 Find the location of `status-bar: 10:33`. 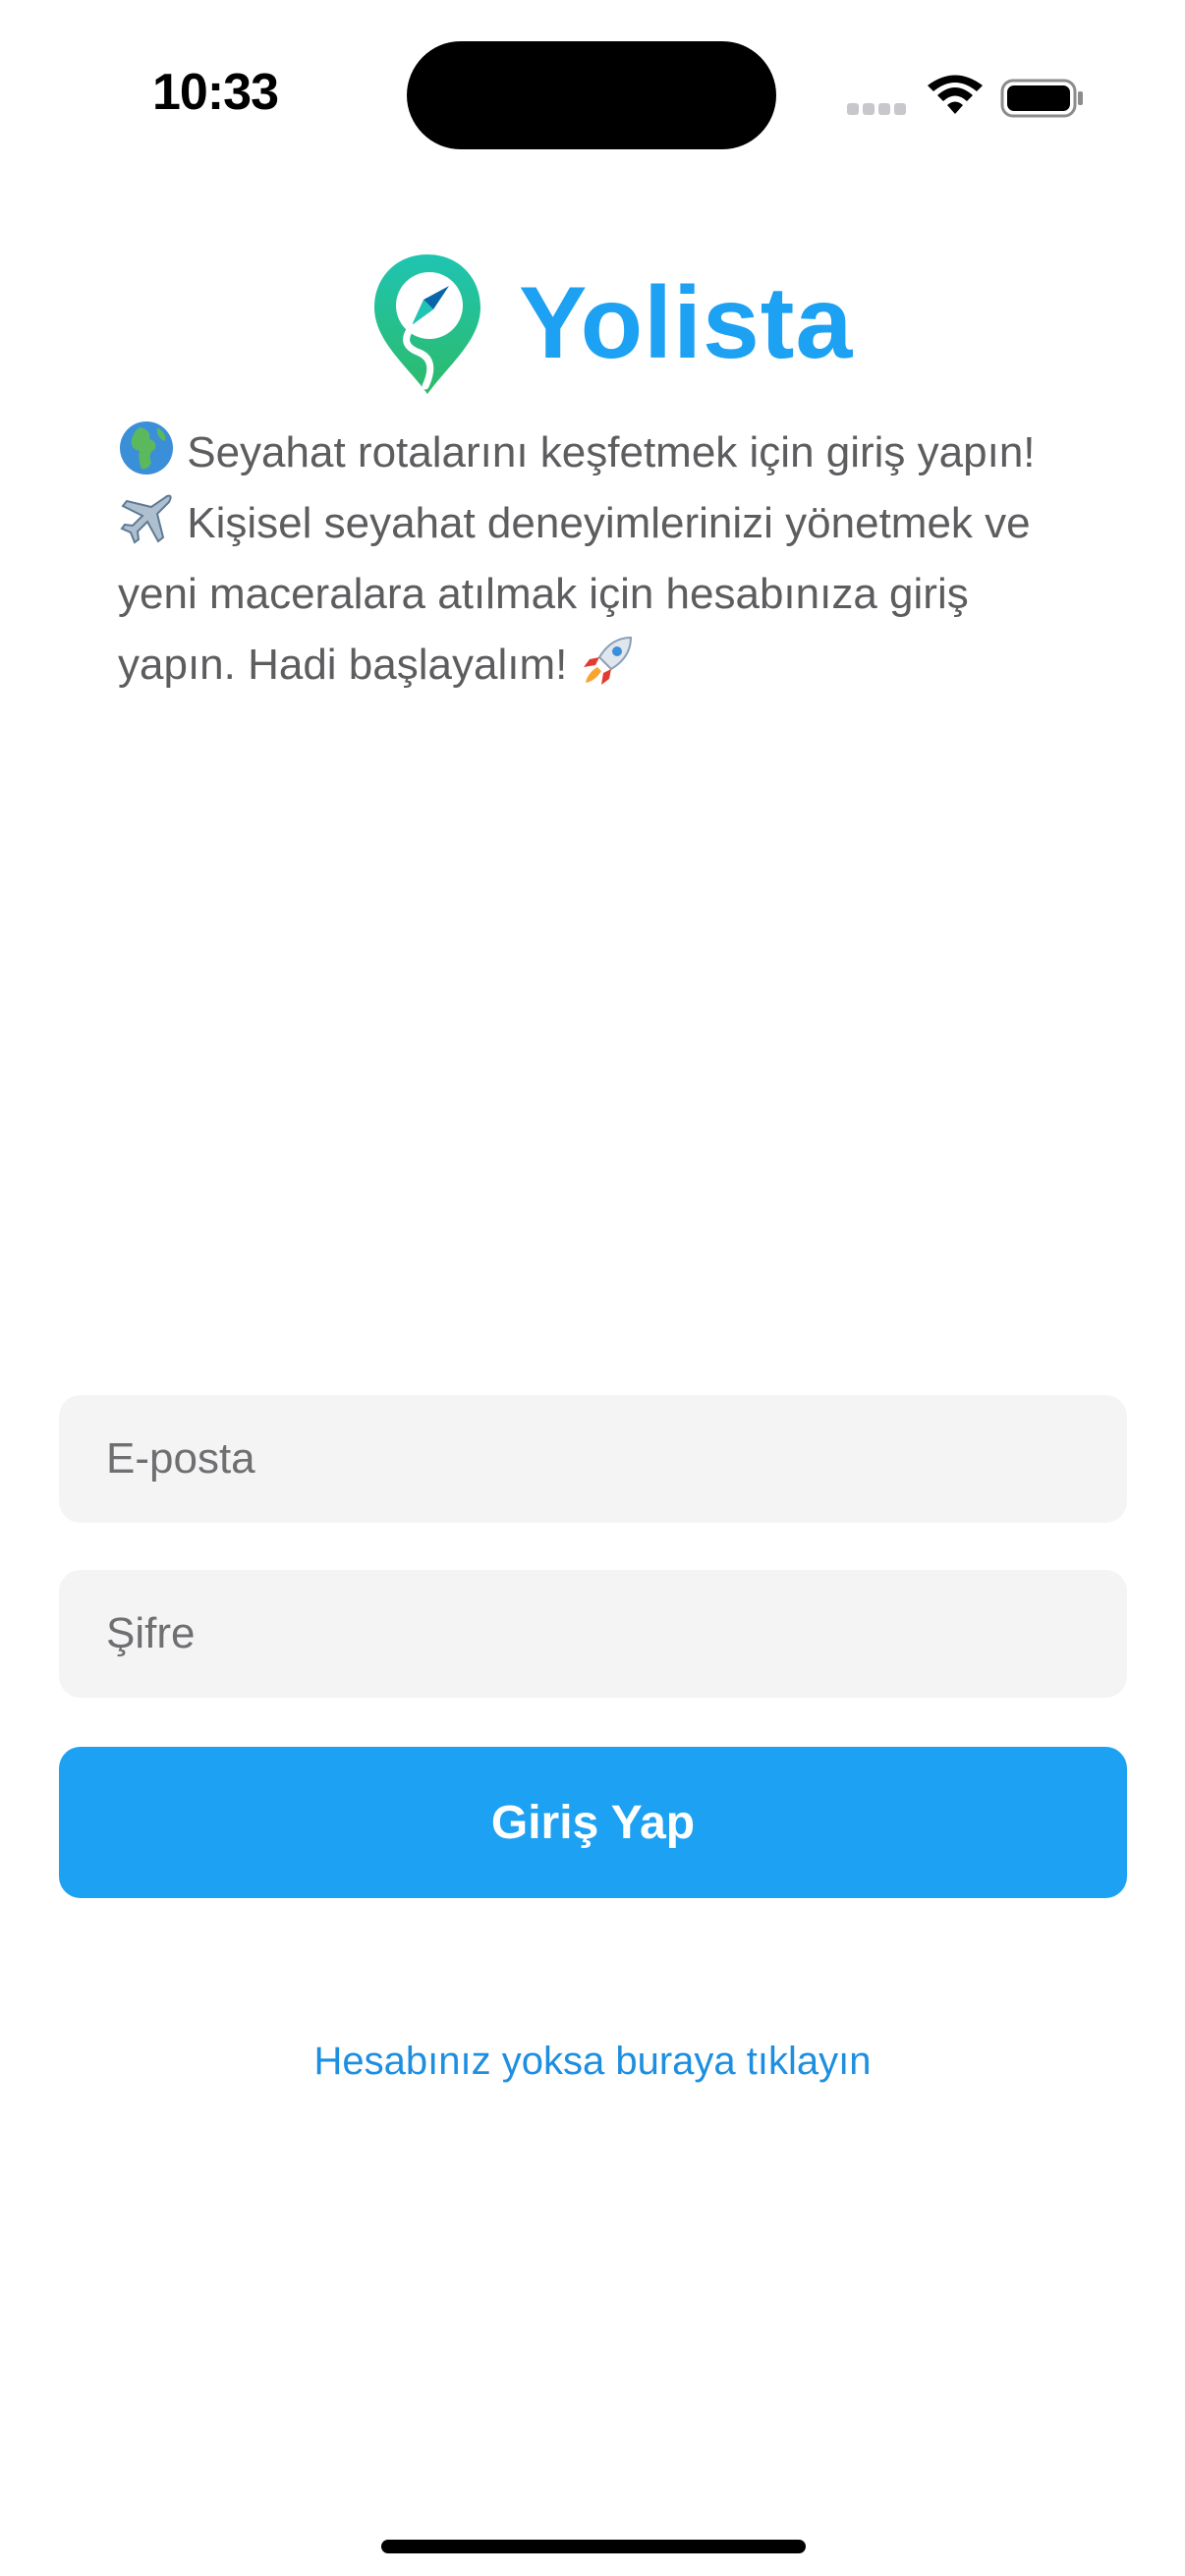

status-bar: 10:33 is located at coordinates (592, 93).